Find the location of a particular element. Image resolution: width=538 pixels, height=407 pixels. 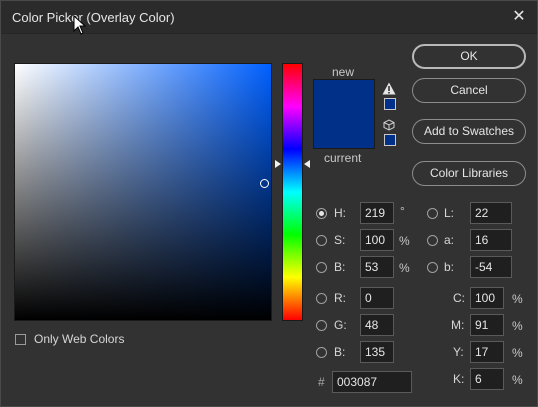

only-web-colors-checkbox is located at coordinates (20, 339).